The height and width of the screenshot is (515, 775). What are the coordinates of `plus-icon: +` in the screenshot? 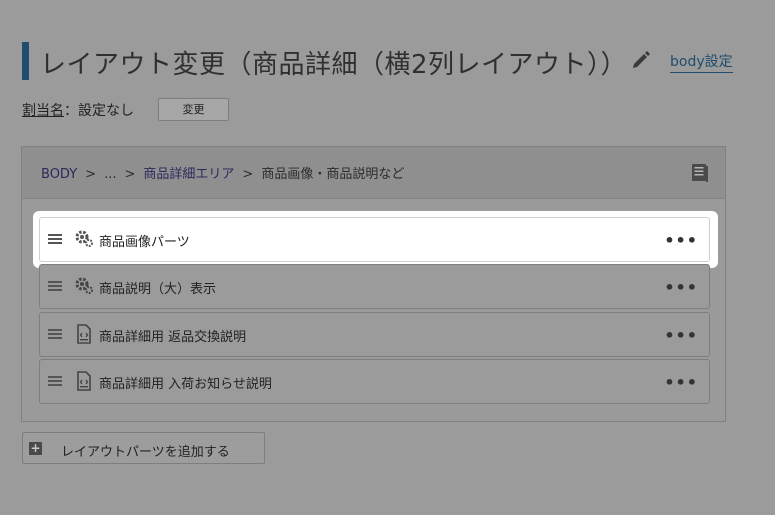 It's located at (35, 448).